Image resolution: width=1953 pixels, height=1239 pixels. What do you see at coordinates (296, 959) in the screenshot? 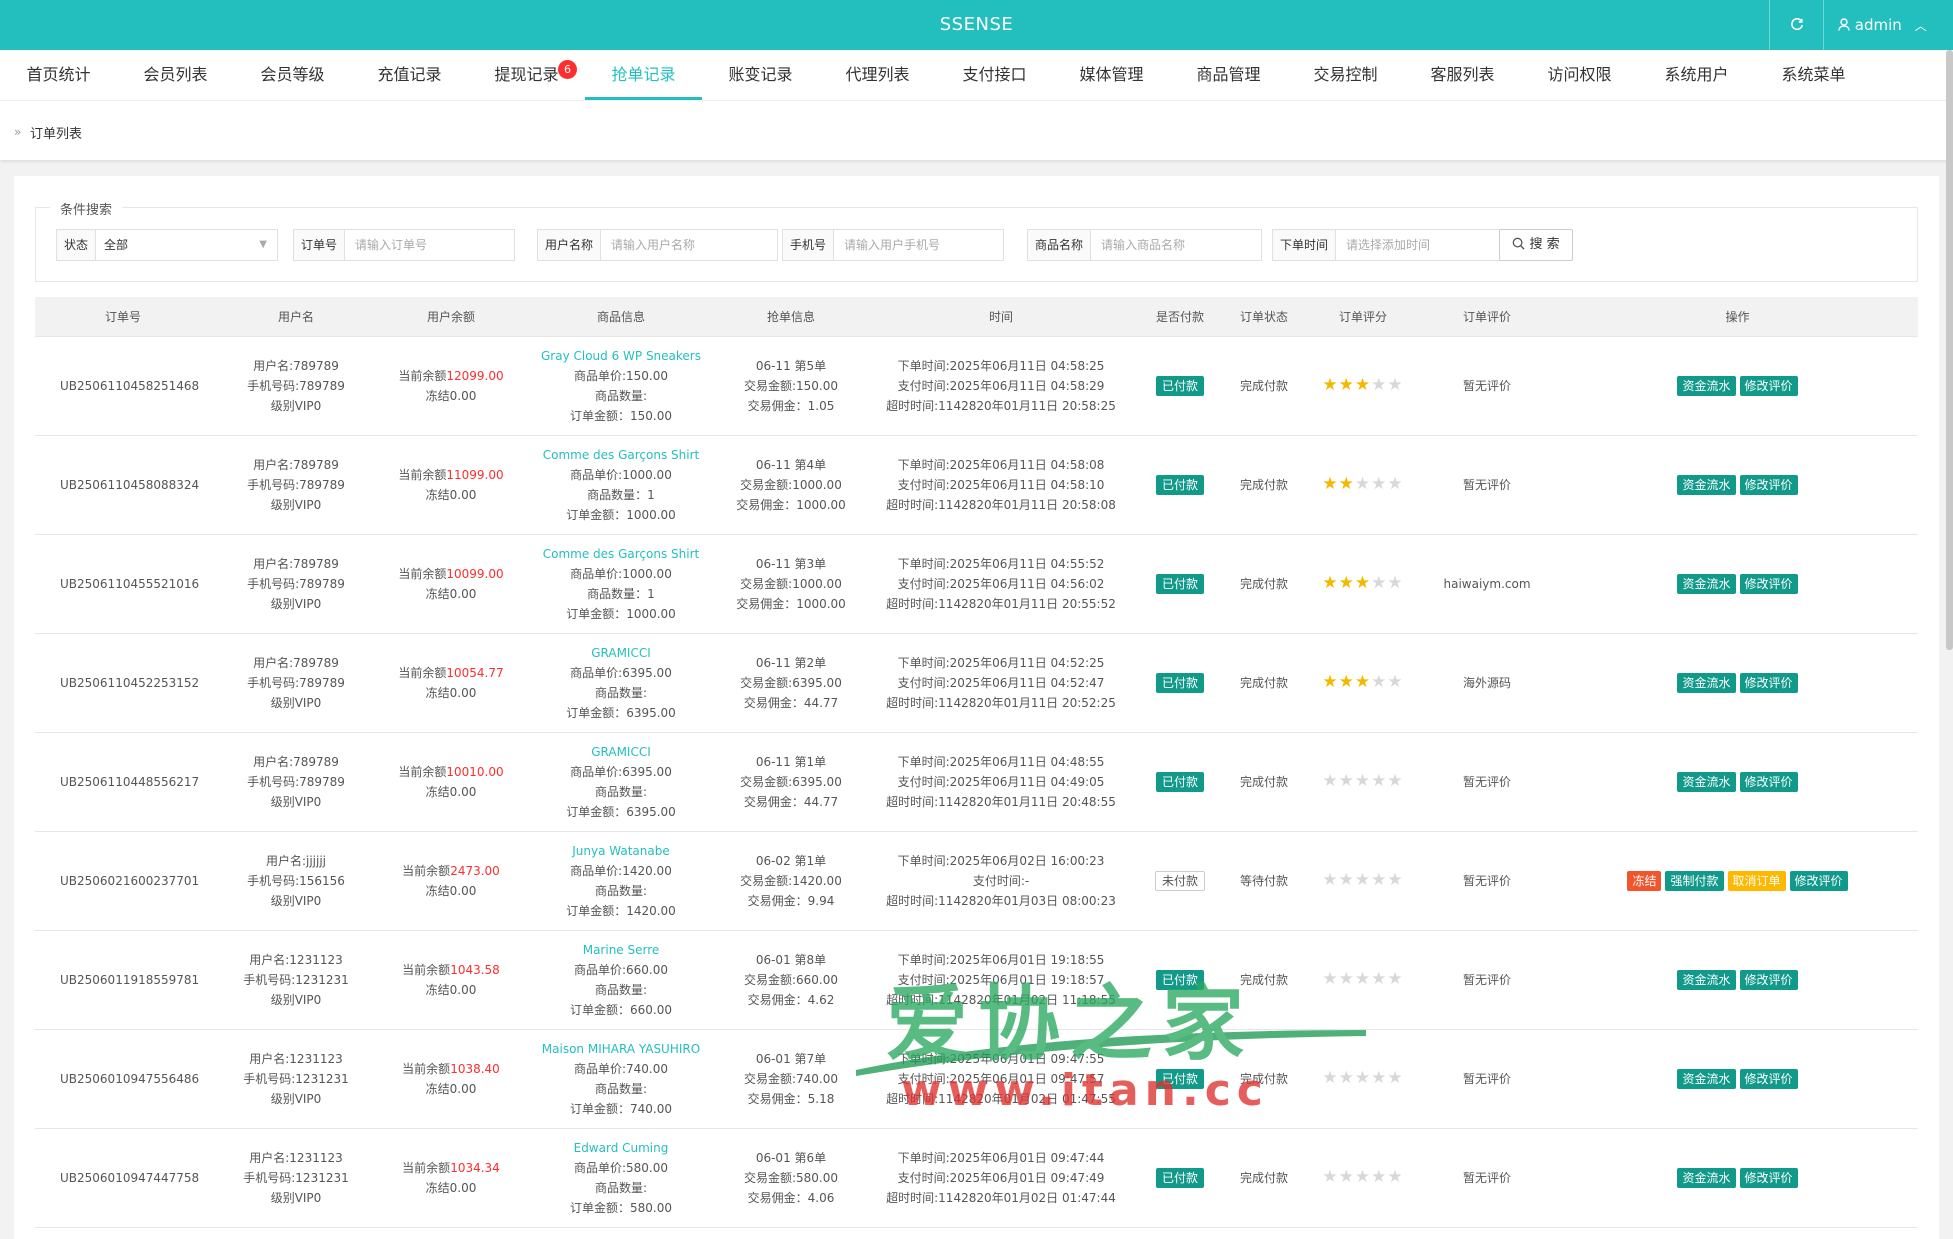
I see `username: 用户名:1231123` at bounding box center [296, 959].